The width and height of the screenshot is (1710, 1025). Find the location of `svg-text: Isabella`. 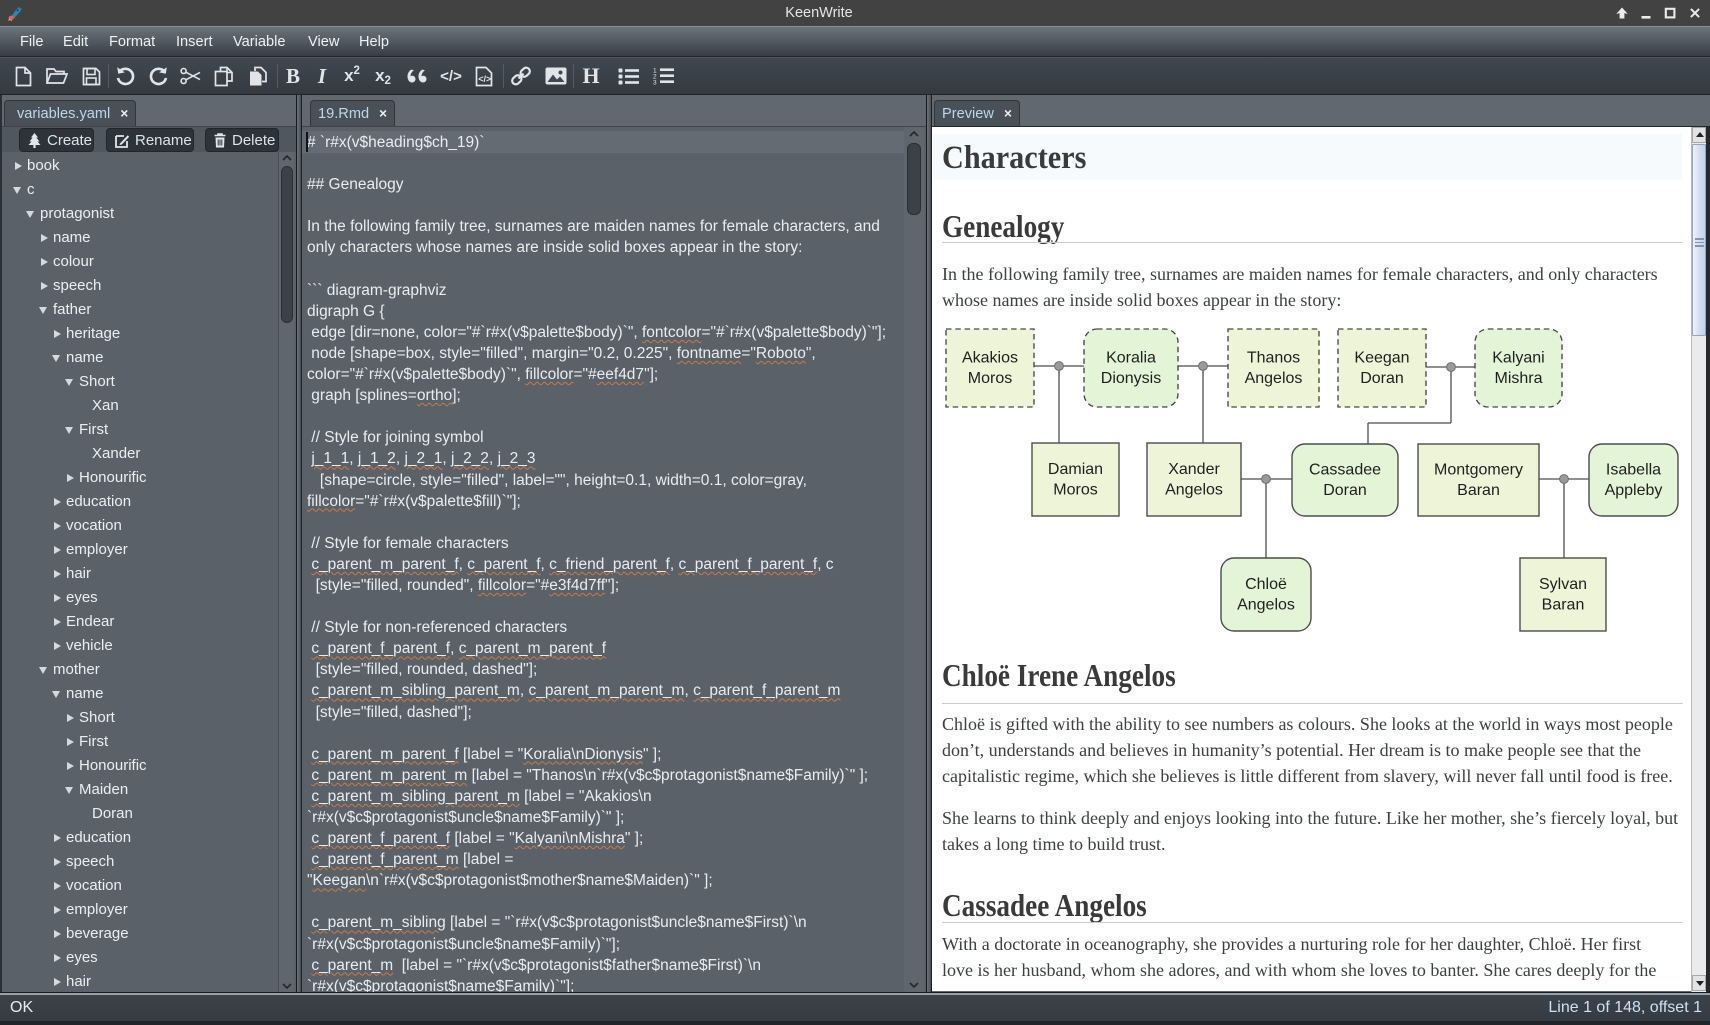

svg-text: Isabella is located at coordinates (1633, 470).